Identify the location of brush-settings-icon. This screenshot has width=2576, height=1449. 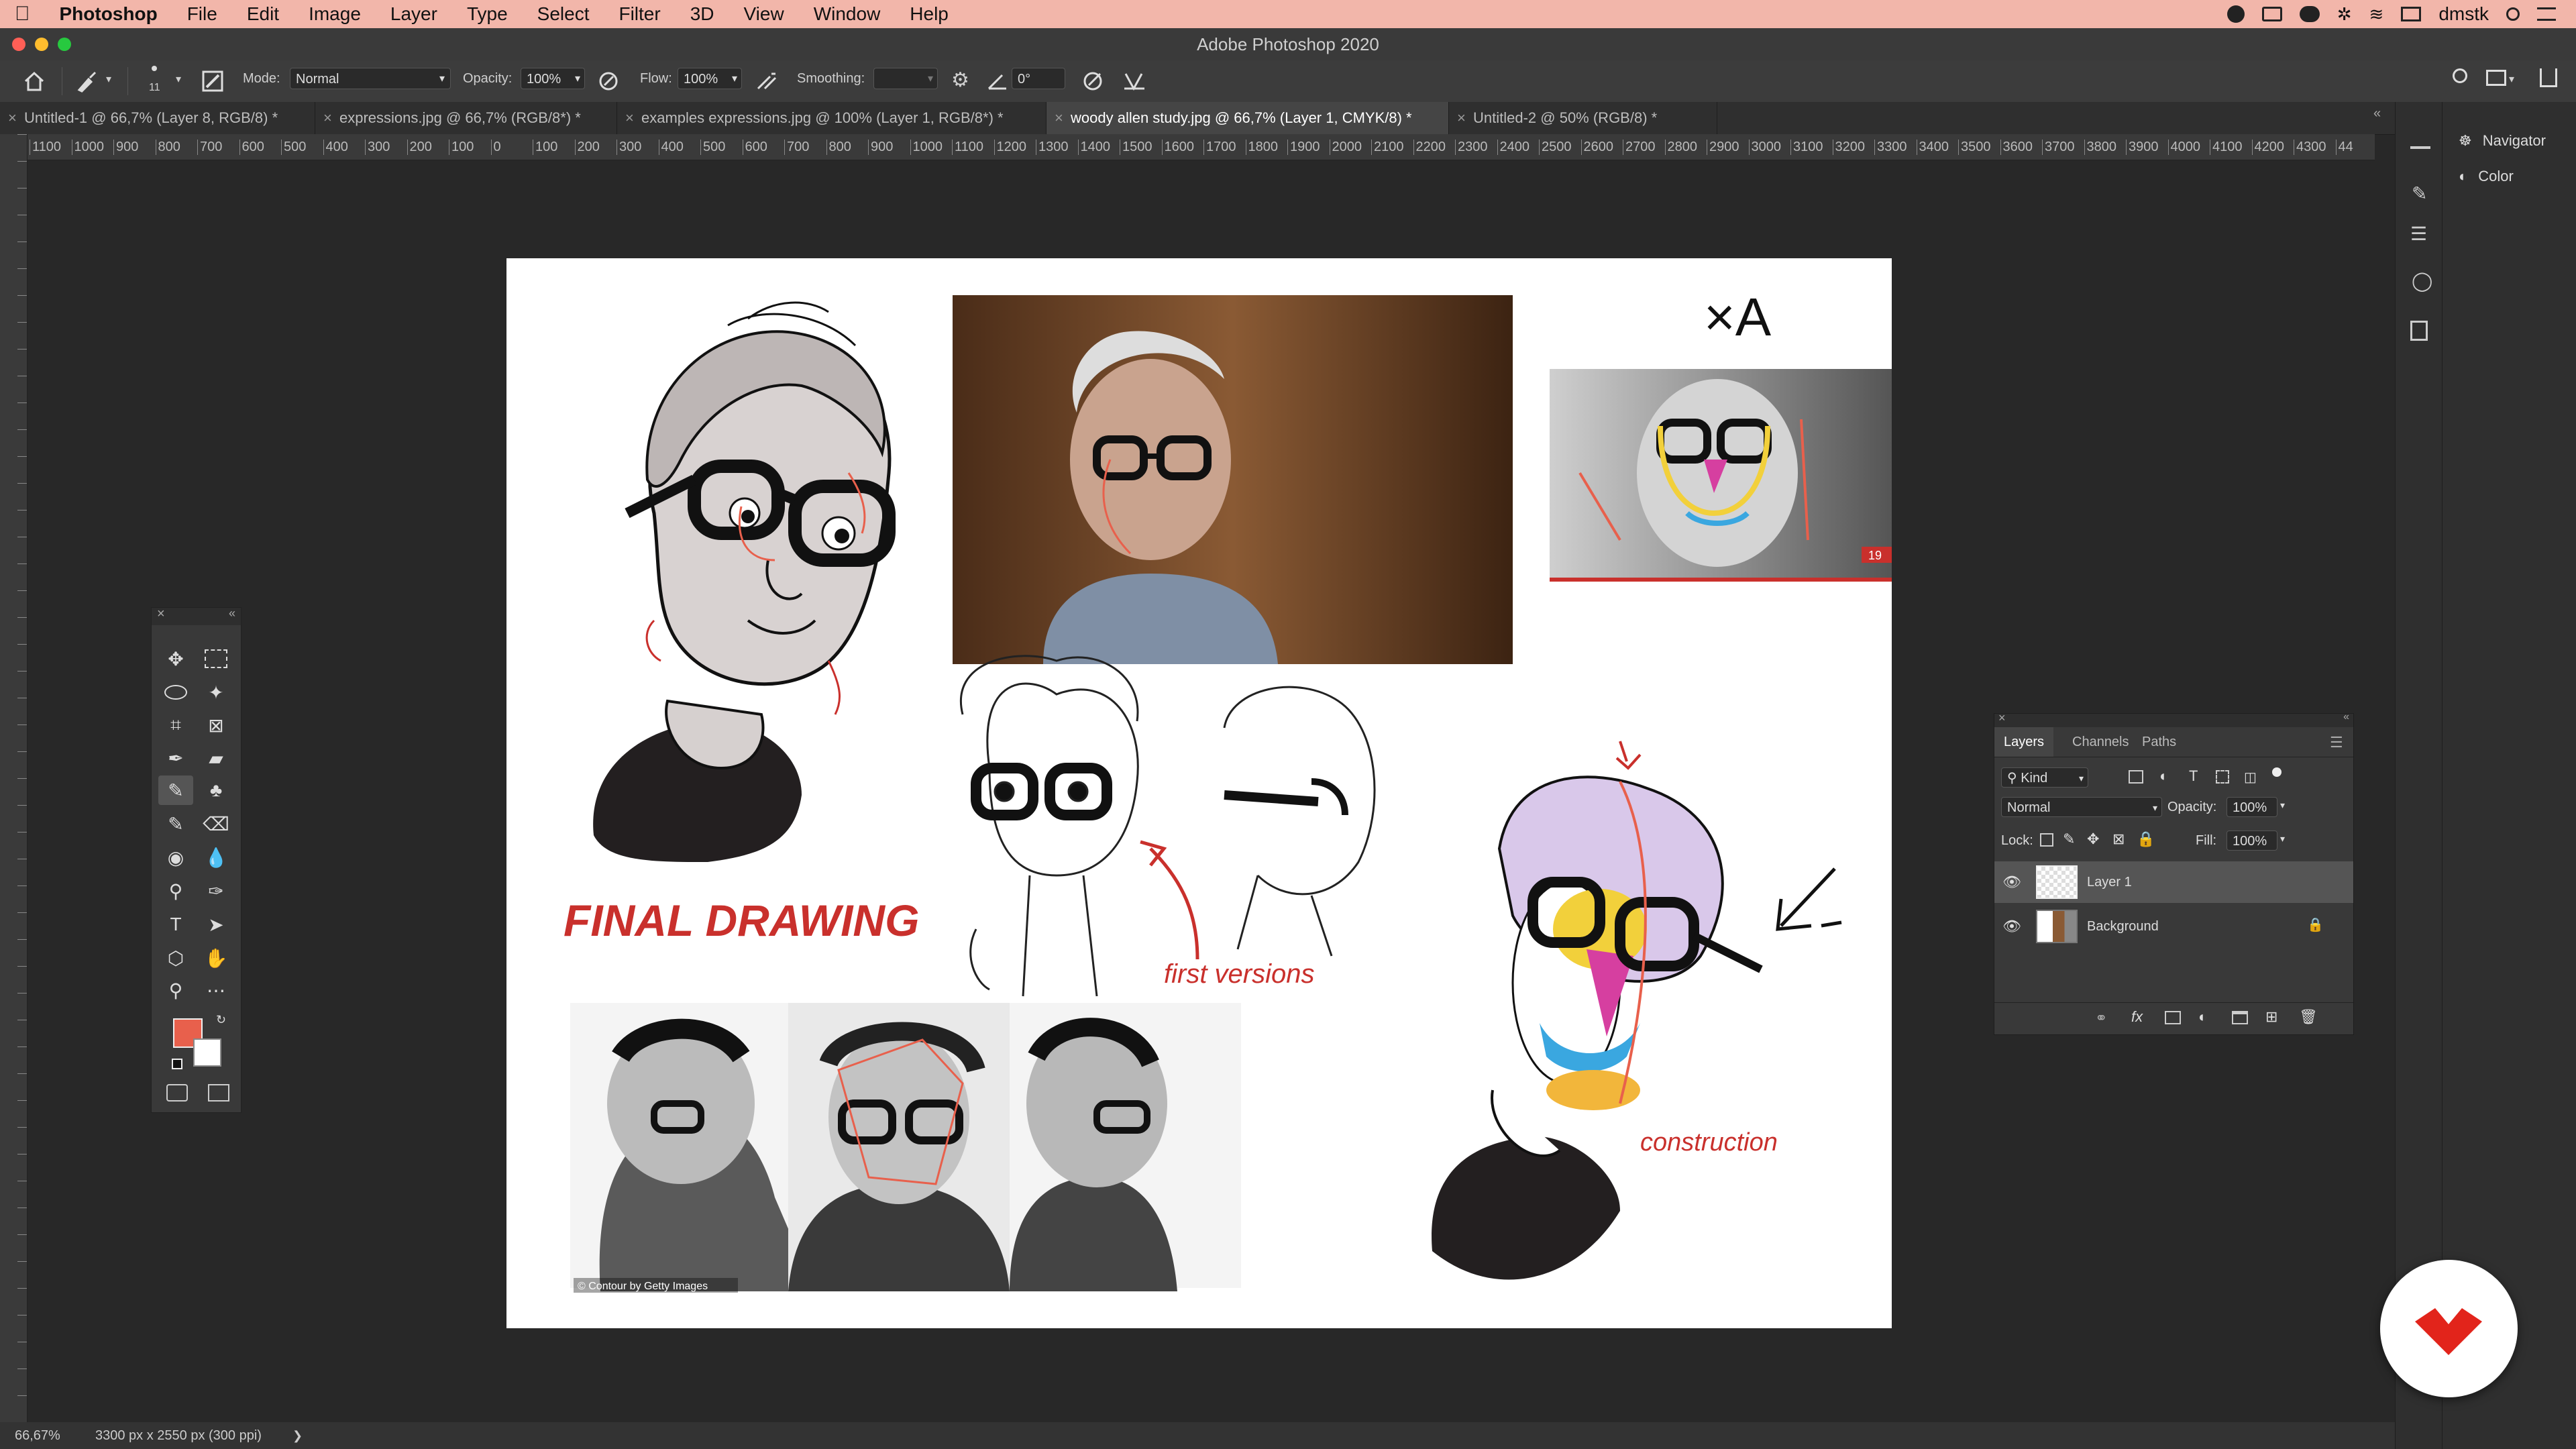
(212, 81).